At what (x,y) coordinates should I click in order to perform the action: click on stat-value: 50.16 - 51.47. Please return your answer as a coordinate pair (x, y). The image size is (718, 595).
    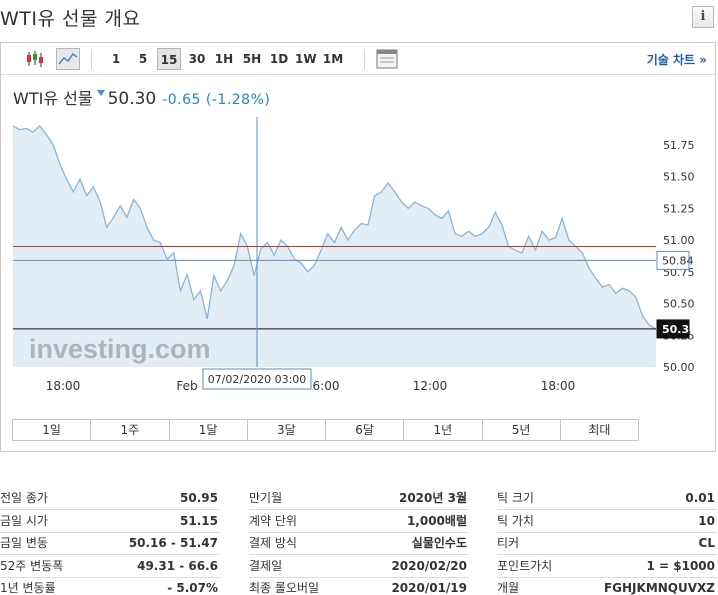
    Looking at the image, I should click on (173, 543).